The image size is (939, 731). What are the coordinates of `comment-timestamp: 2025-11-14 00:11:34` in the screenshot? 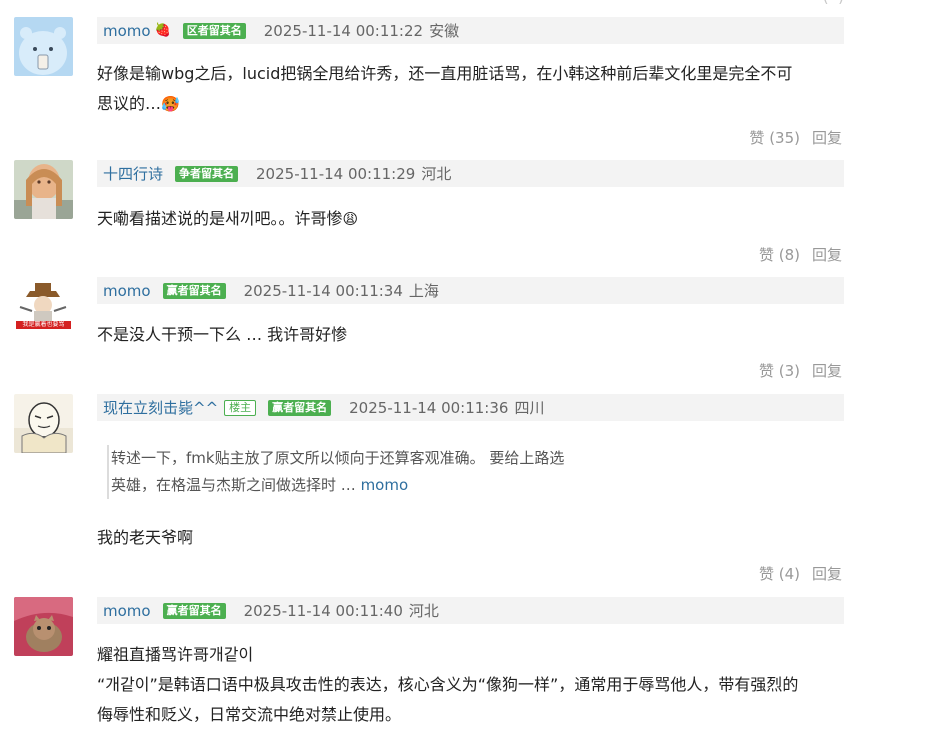 It's located at (323, 290).